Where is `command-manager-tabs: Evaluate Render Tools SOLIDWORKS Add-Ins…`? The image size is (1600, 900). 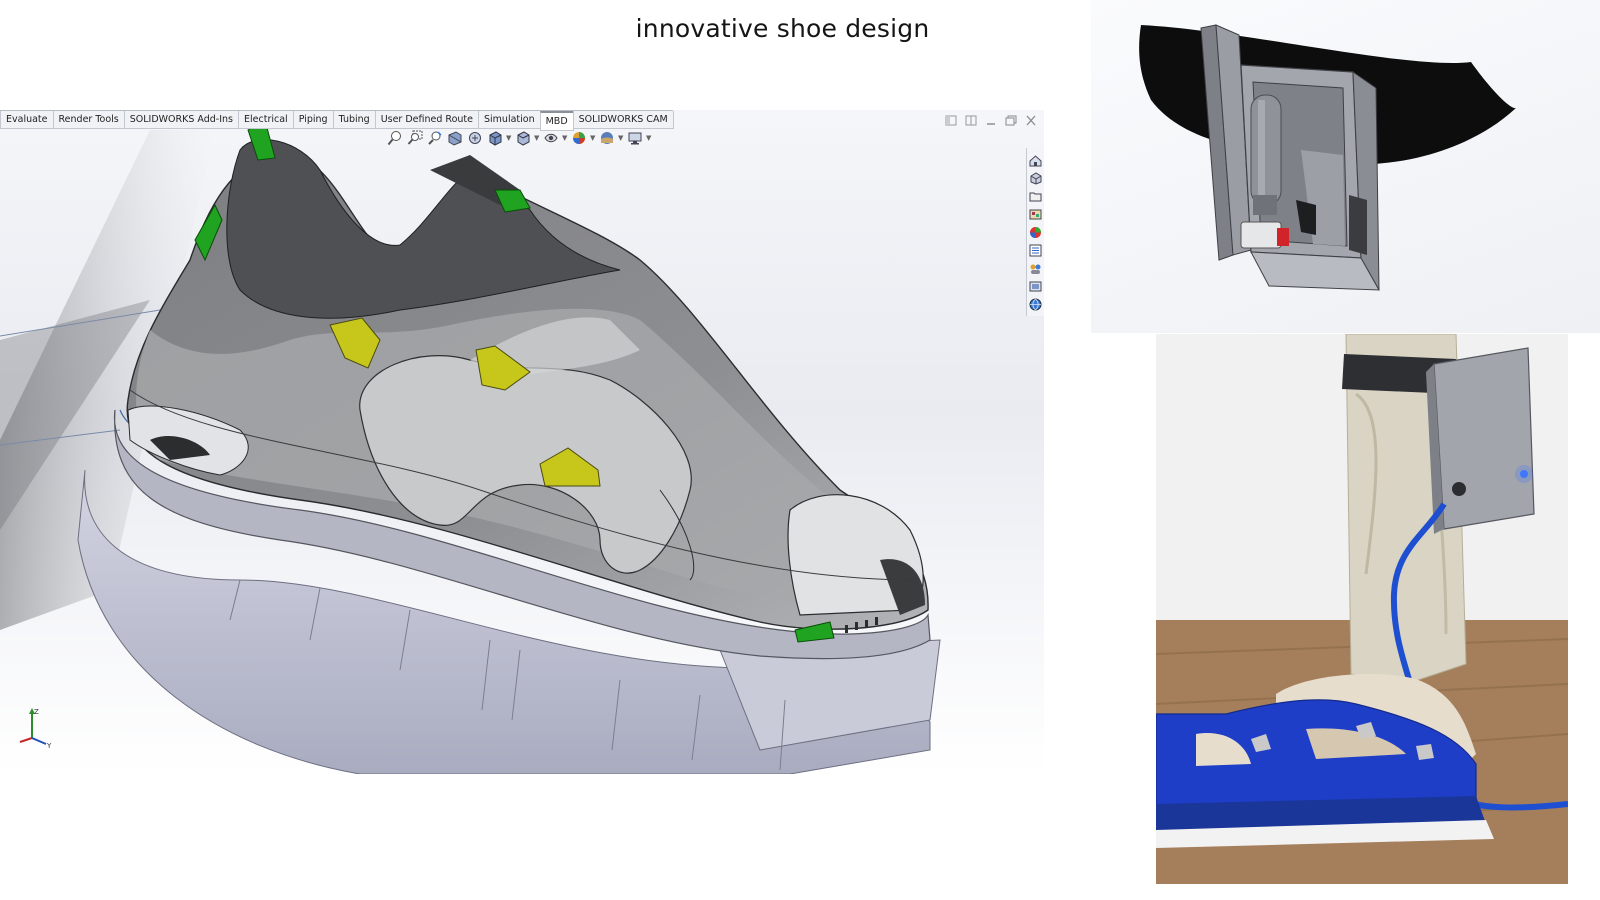
command-manager-tabs: Evaluate Render Tools SOLIDWORKS Add-Ins… is located at coordinates (337, 120).